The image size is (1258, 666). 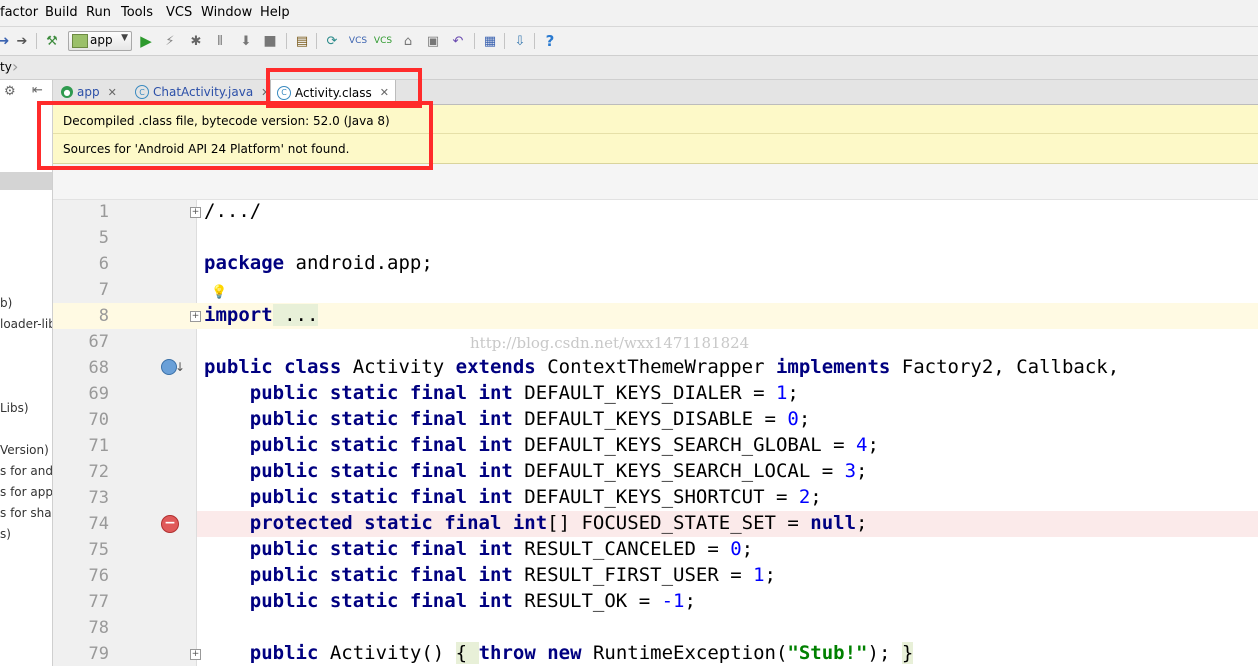 What do you see at coordinates (833, 523) in the screenshot?
I see `null-literal: null` at bounding box center [833, 523].